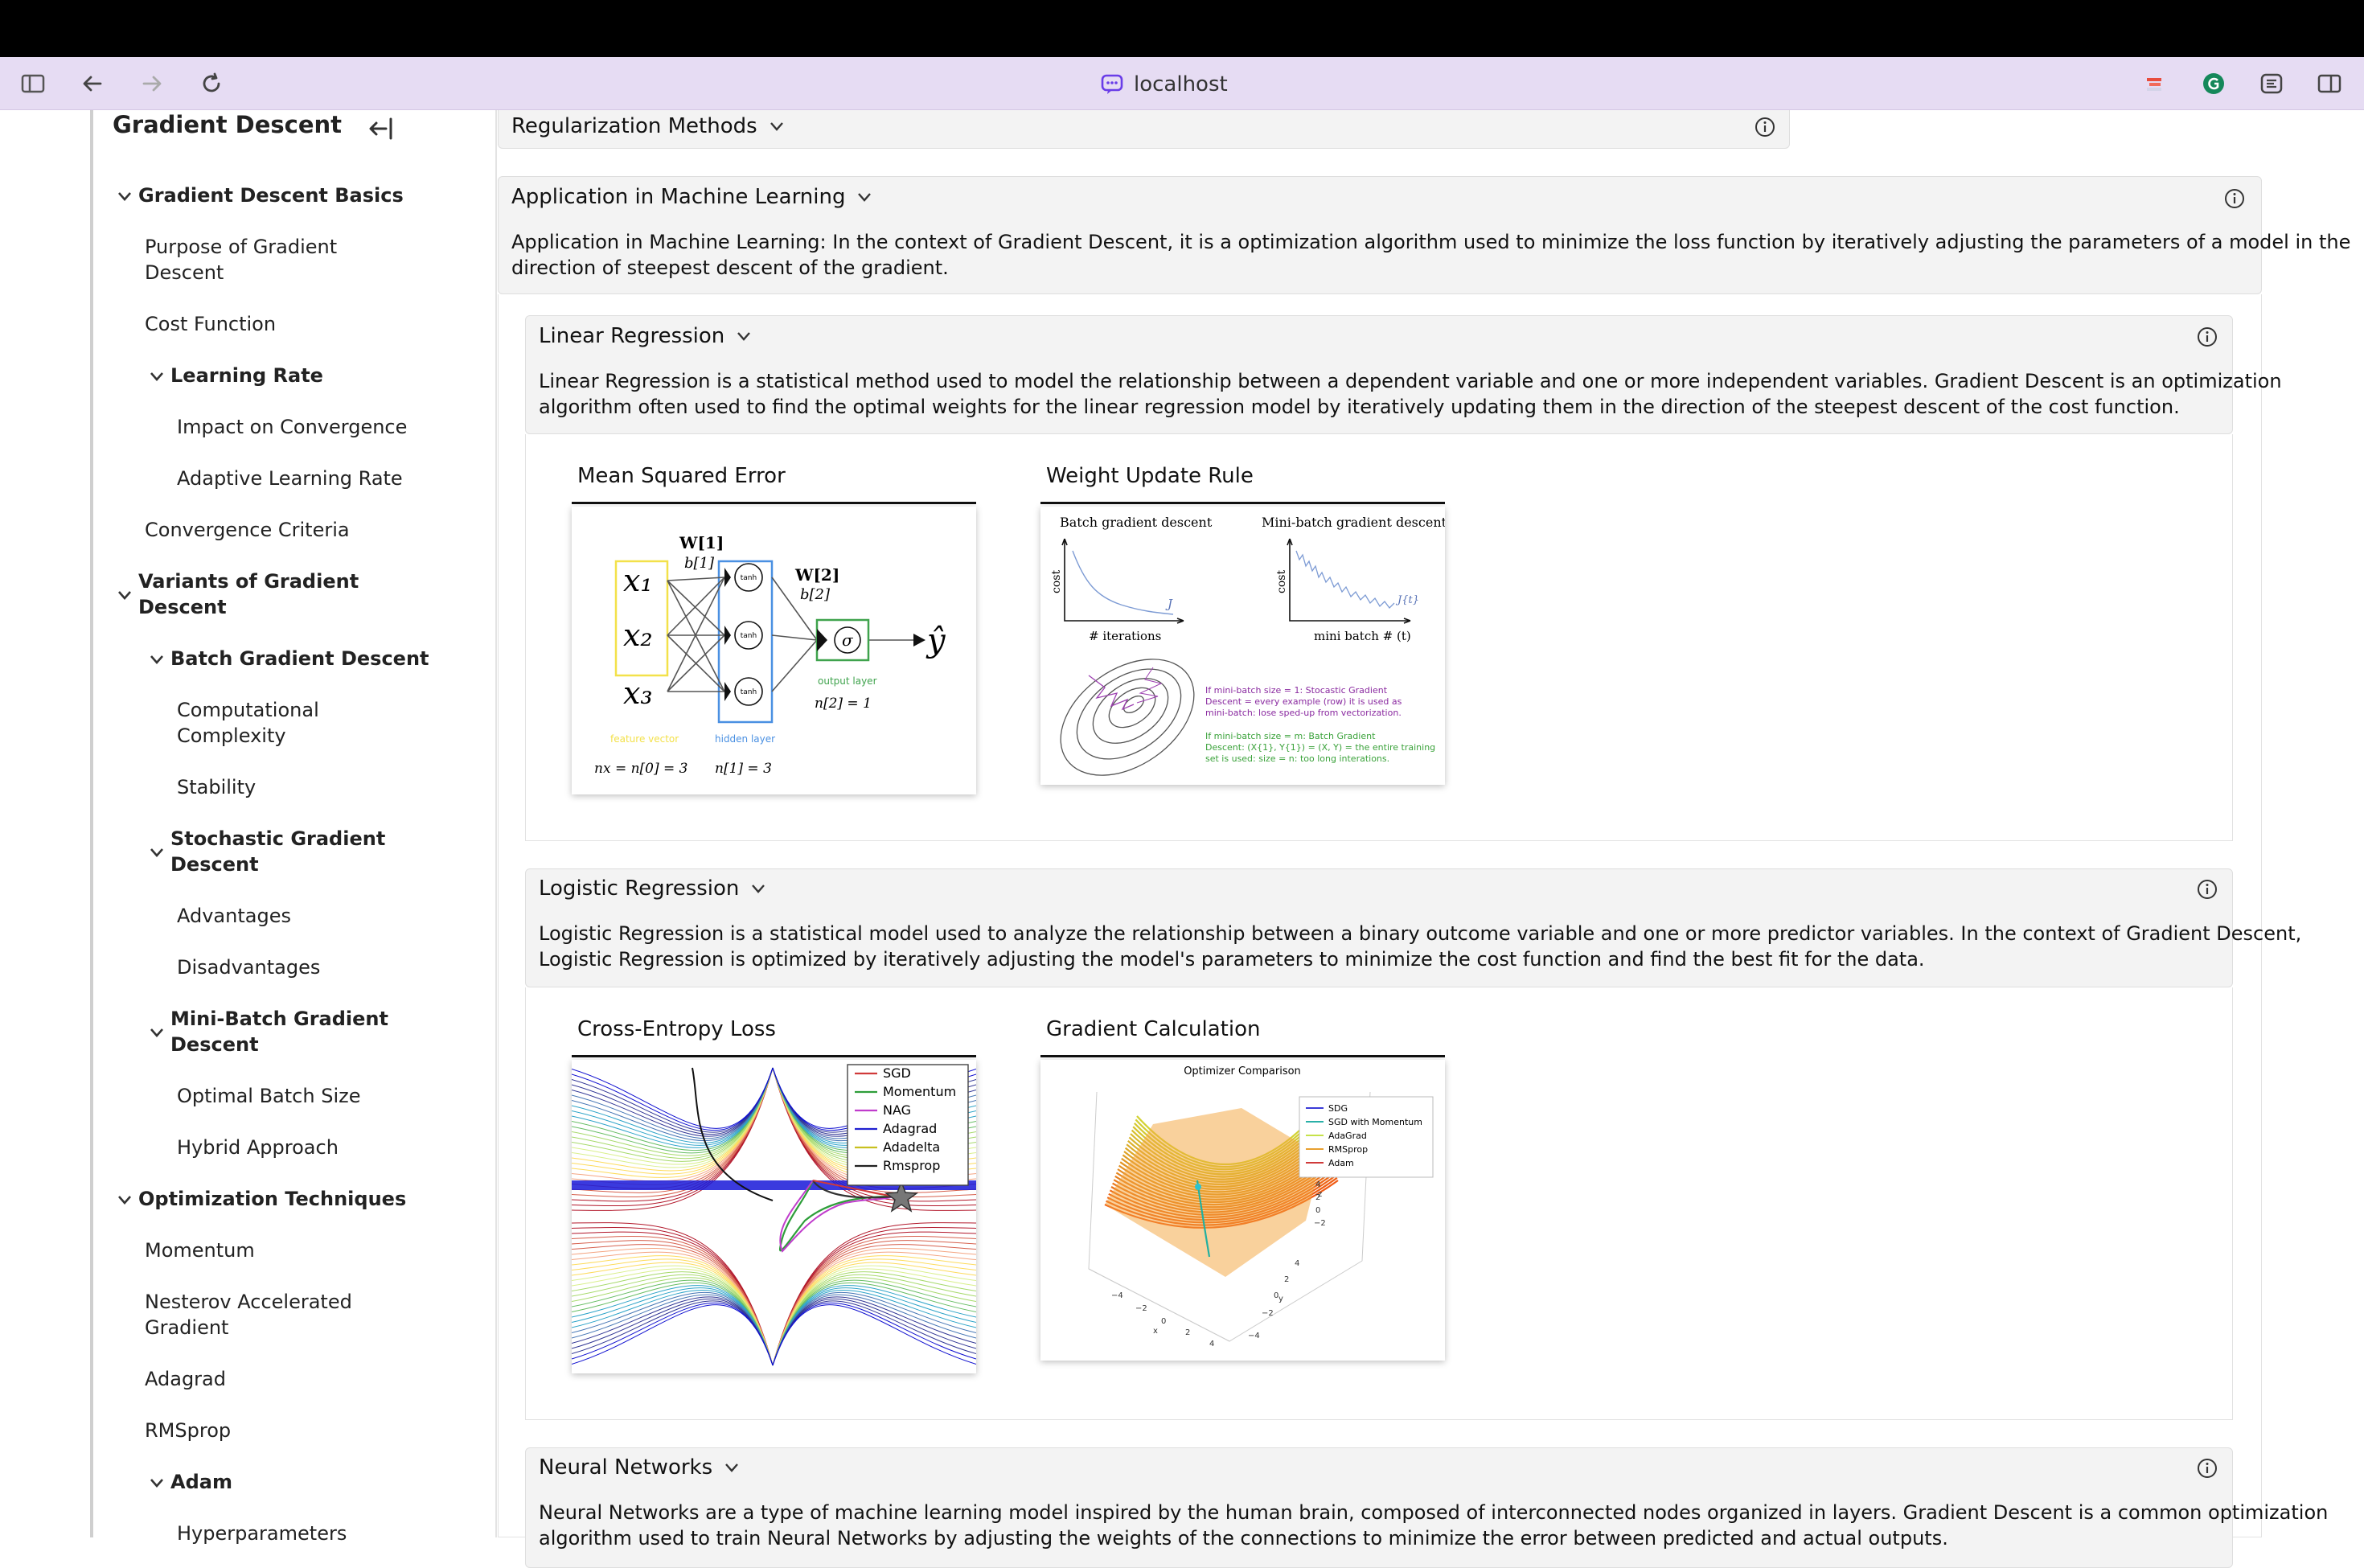 The width and height of the screenshot is (2364, 1568). Describe the element at coordinates (201, 1482) in the screenshot. I see `sidebar-item-adam: Adam` at that location.